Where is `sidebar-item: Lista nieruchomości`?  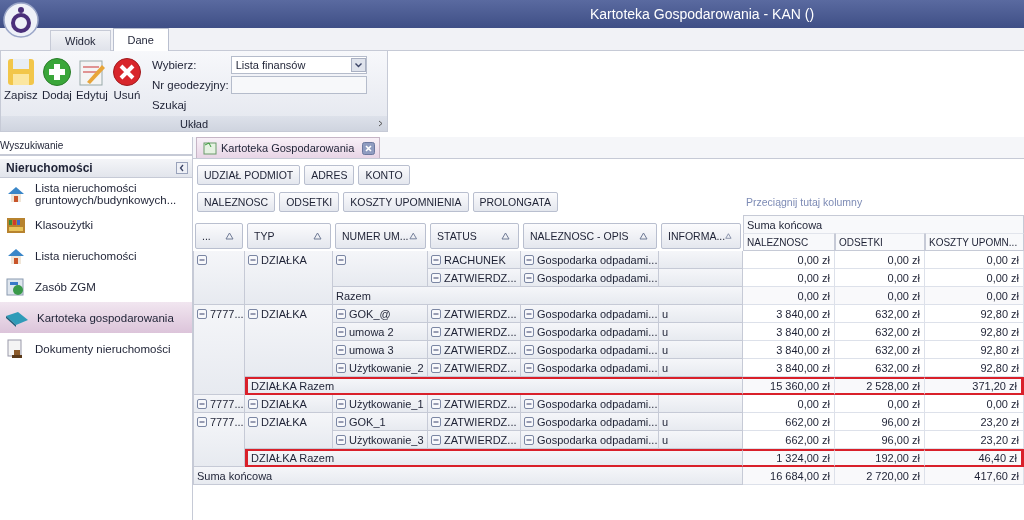 sidebar-item: Lista nieruchomości is located at coordinates (96, 255).